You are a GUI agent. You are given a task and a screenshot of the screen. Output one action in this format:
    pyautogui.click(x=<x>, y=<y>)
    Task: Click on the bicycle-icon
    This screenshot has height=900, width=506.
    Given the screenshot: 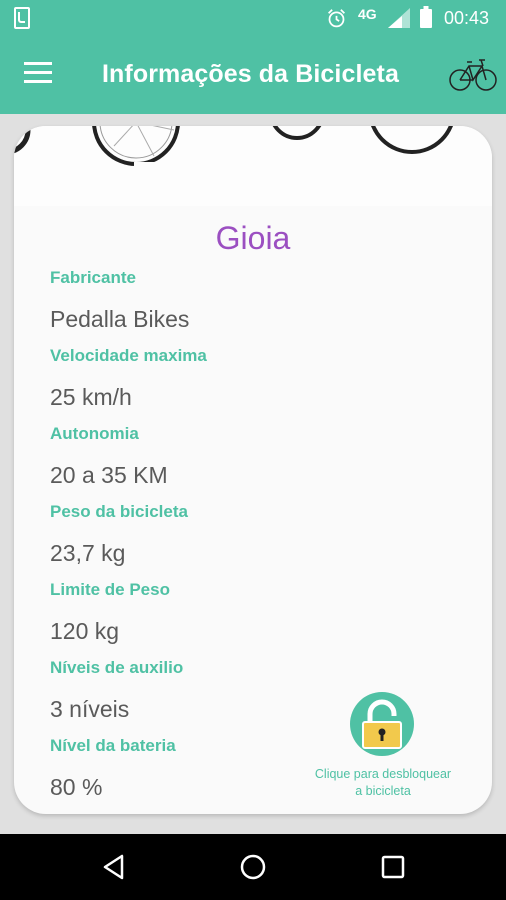 What is the action you would take?
    pyautogui.click(x=473, y=74)
    